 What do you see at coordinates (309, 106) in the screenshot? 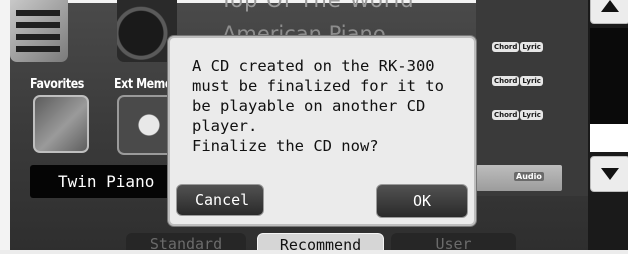
I see `dialog-message-line: be playable on another CD` at bounding box center [309, 106].